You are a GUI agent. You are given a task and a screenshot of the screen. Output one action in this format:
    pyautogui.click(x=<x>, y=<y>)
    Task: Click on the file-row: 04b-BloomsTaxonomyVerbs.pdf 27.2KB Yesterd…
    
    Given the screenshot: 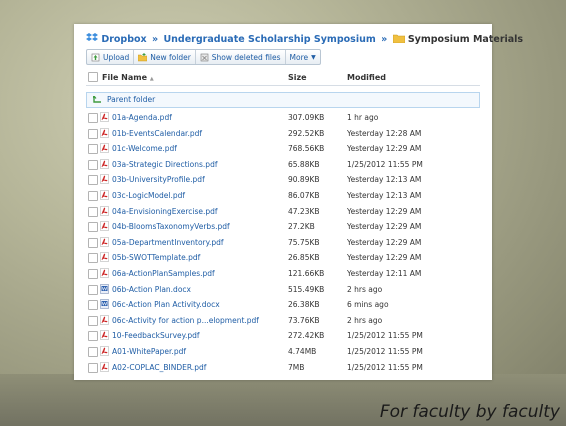 What is the action you would take?
    pyautogui.click(x=283, y=226)
    